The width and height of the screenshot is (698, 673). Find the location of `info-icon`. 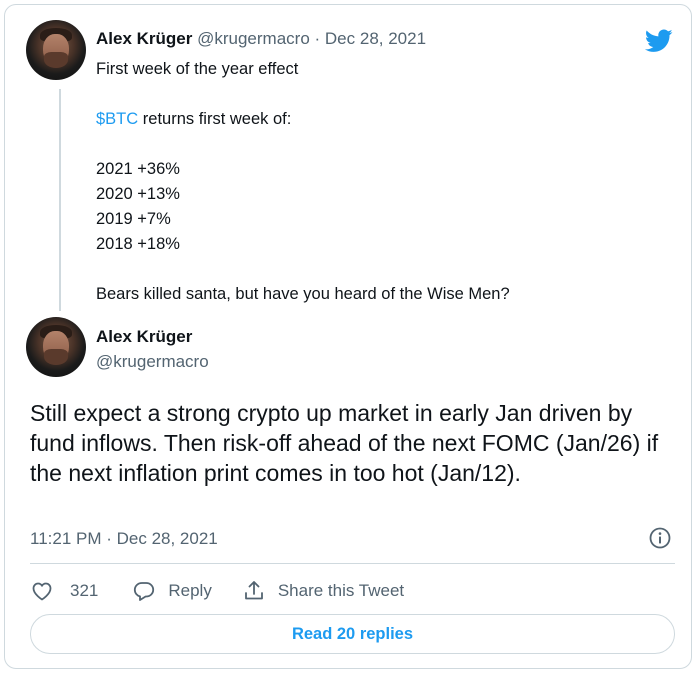

info-icon is located at coordinates (660, 538).